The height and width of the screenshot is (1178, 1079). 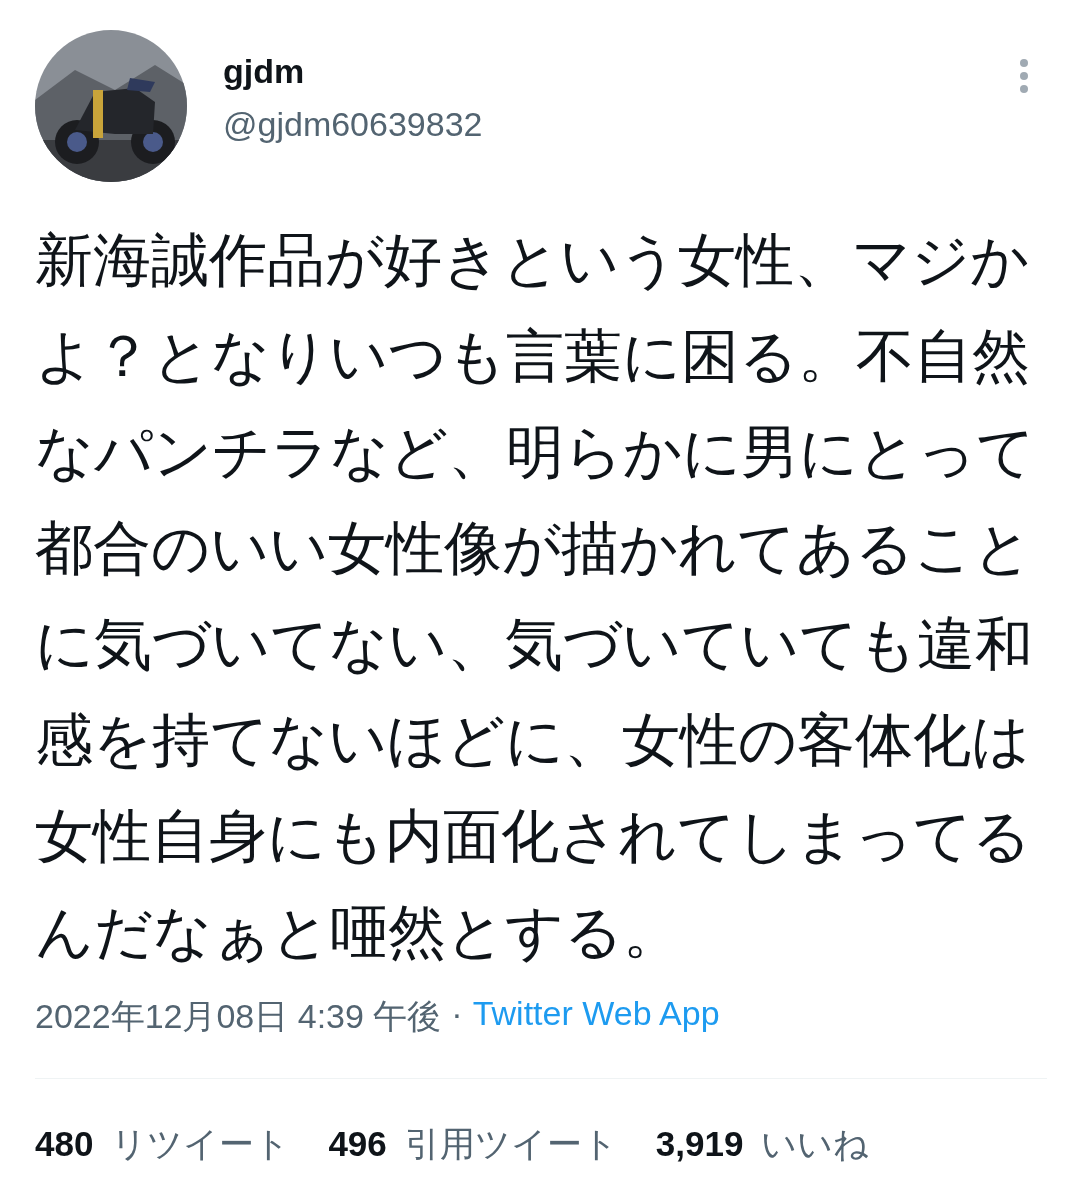 I want to click on stat-count: 480, so click(x=64, y=1144).